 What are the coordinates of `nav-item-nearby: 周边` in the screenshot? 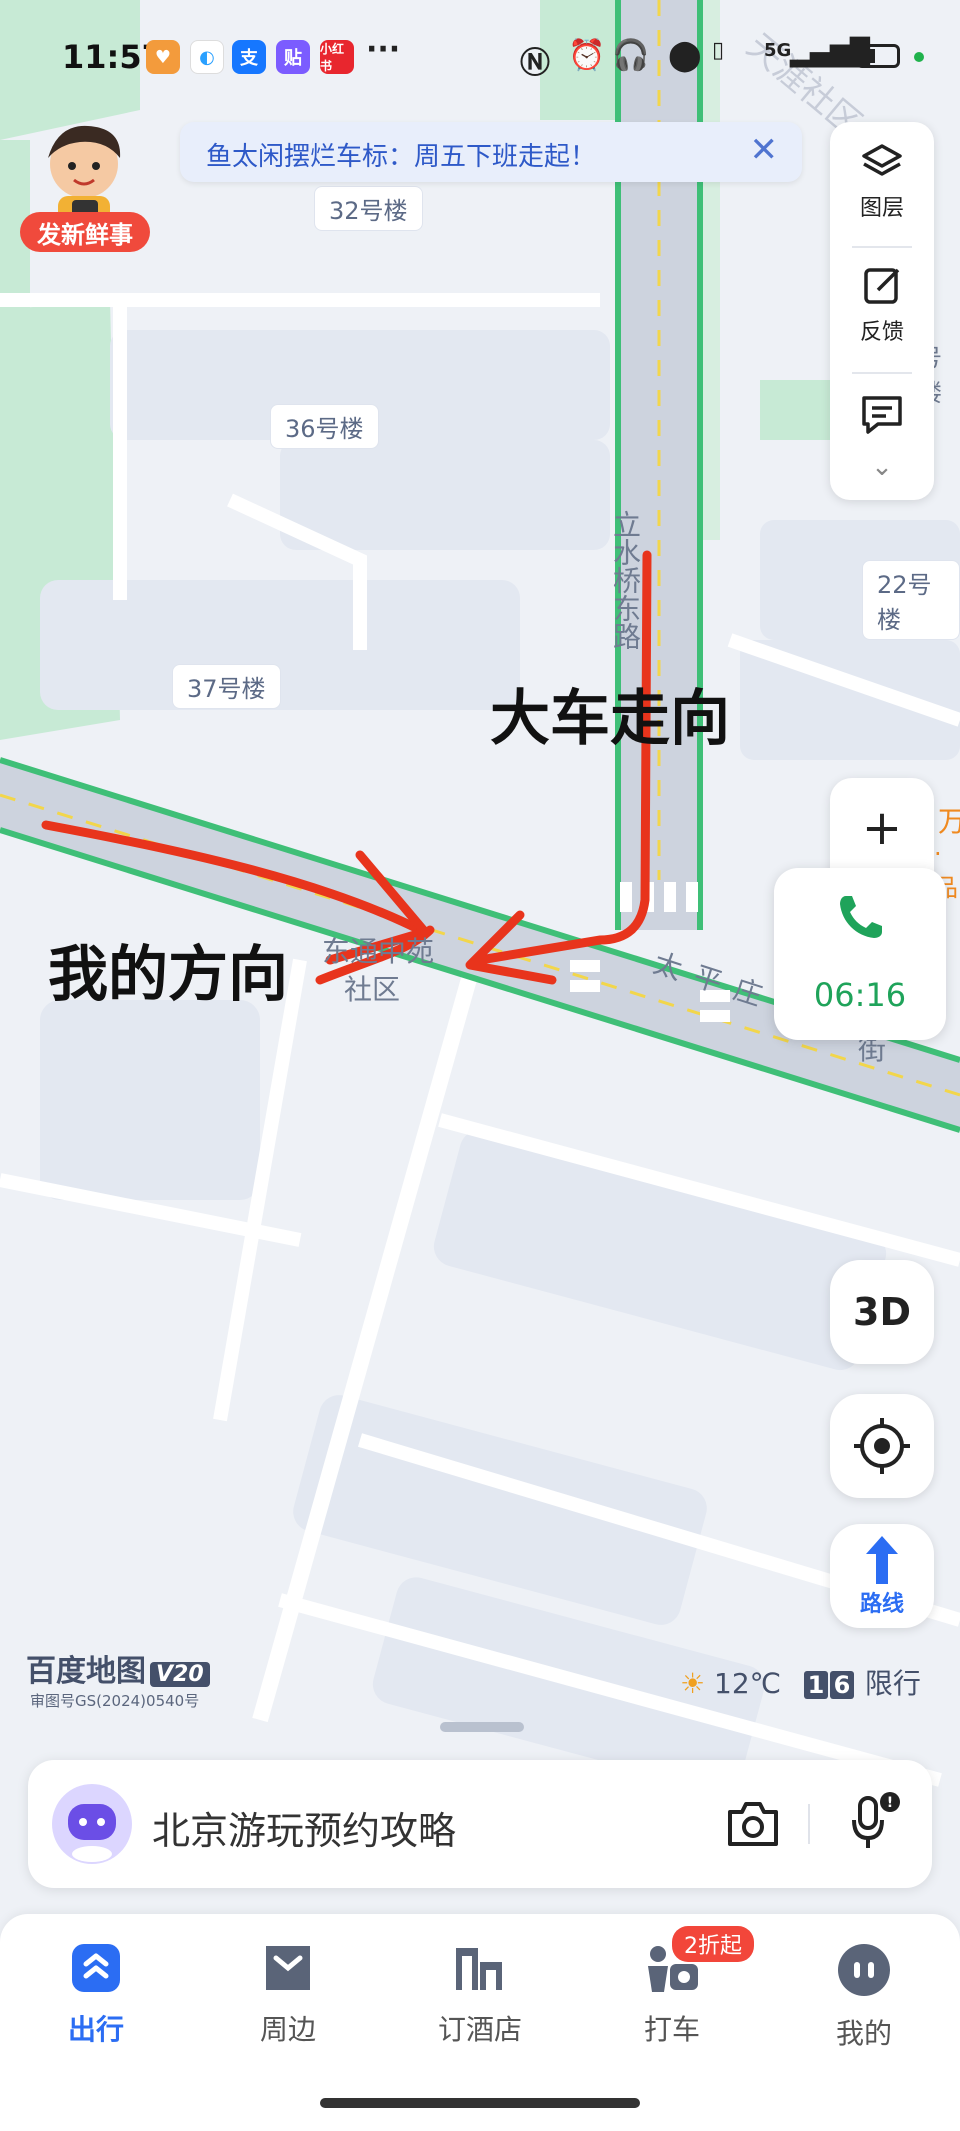 It's located at (288, 1995).